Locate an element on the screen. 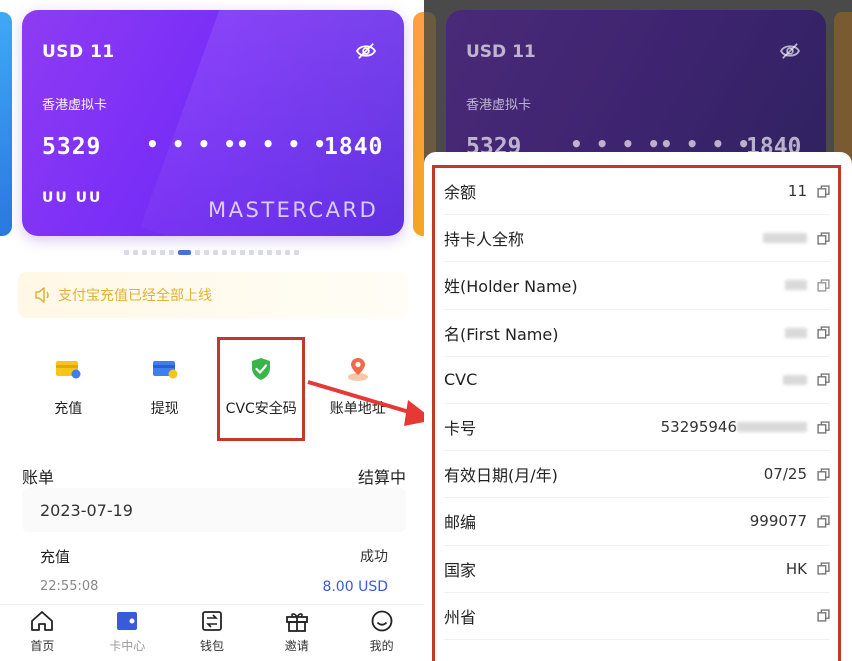  wallet-icon is located at coordinates (212, 621).